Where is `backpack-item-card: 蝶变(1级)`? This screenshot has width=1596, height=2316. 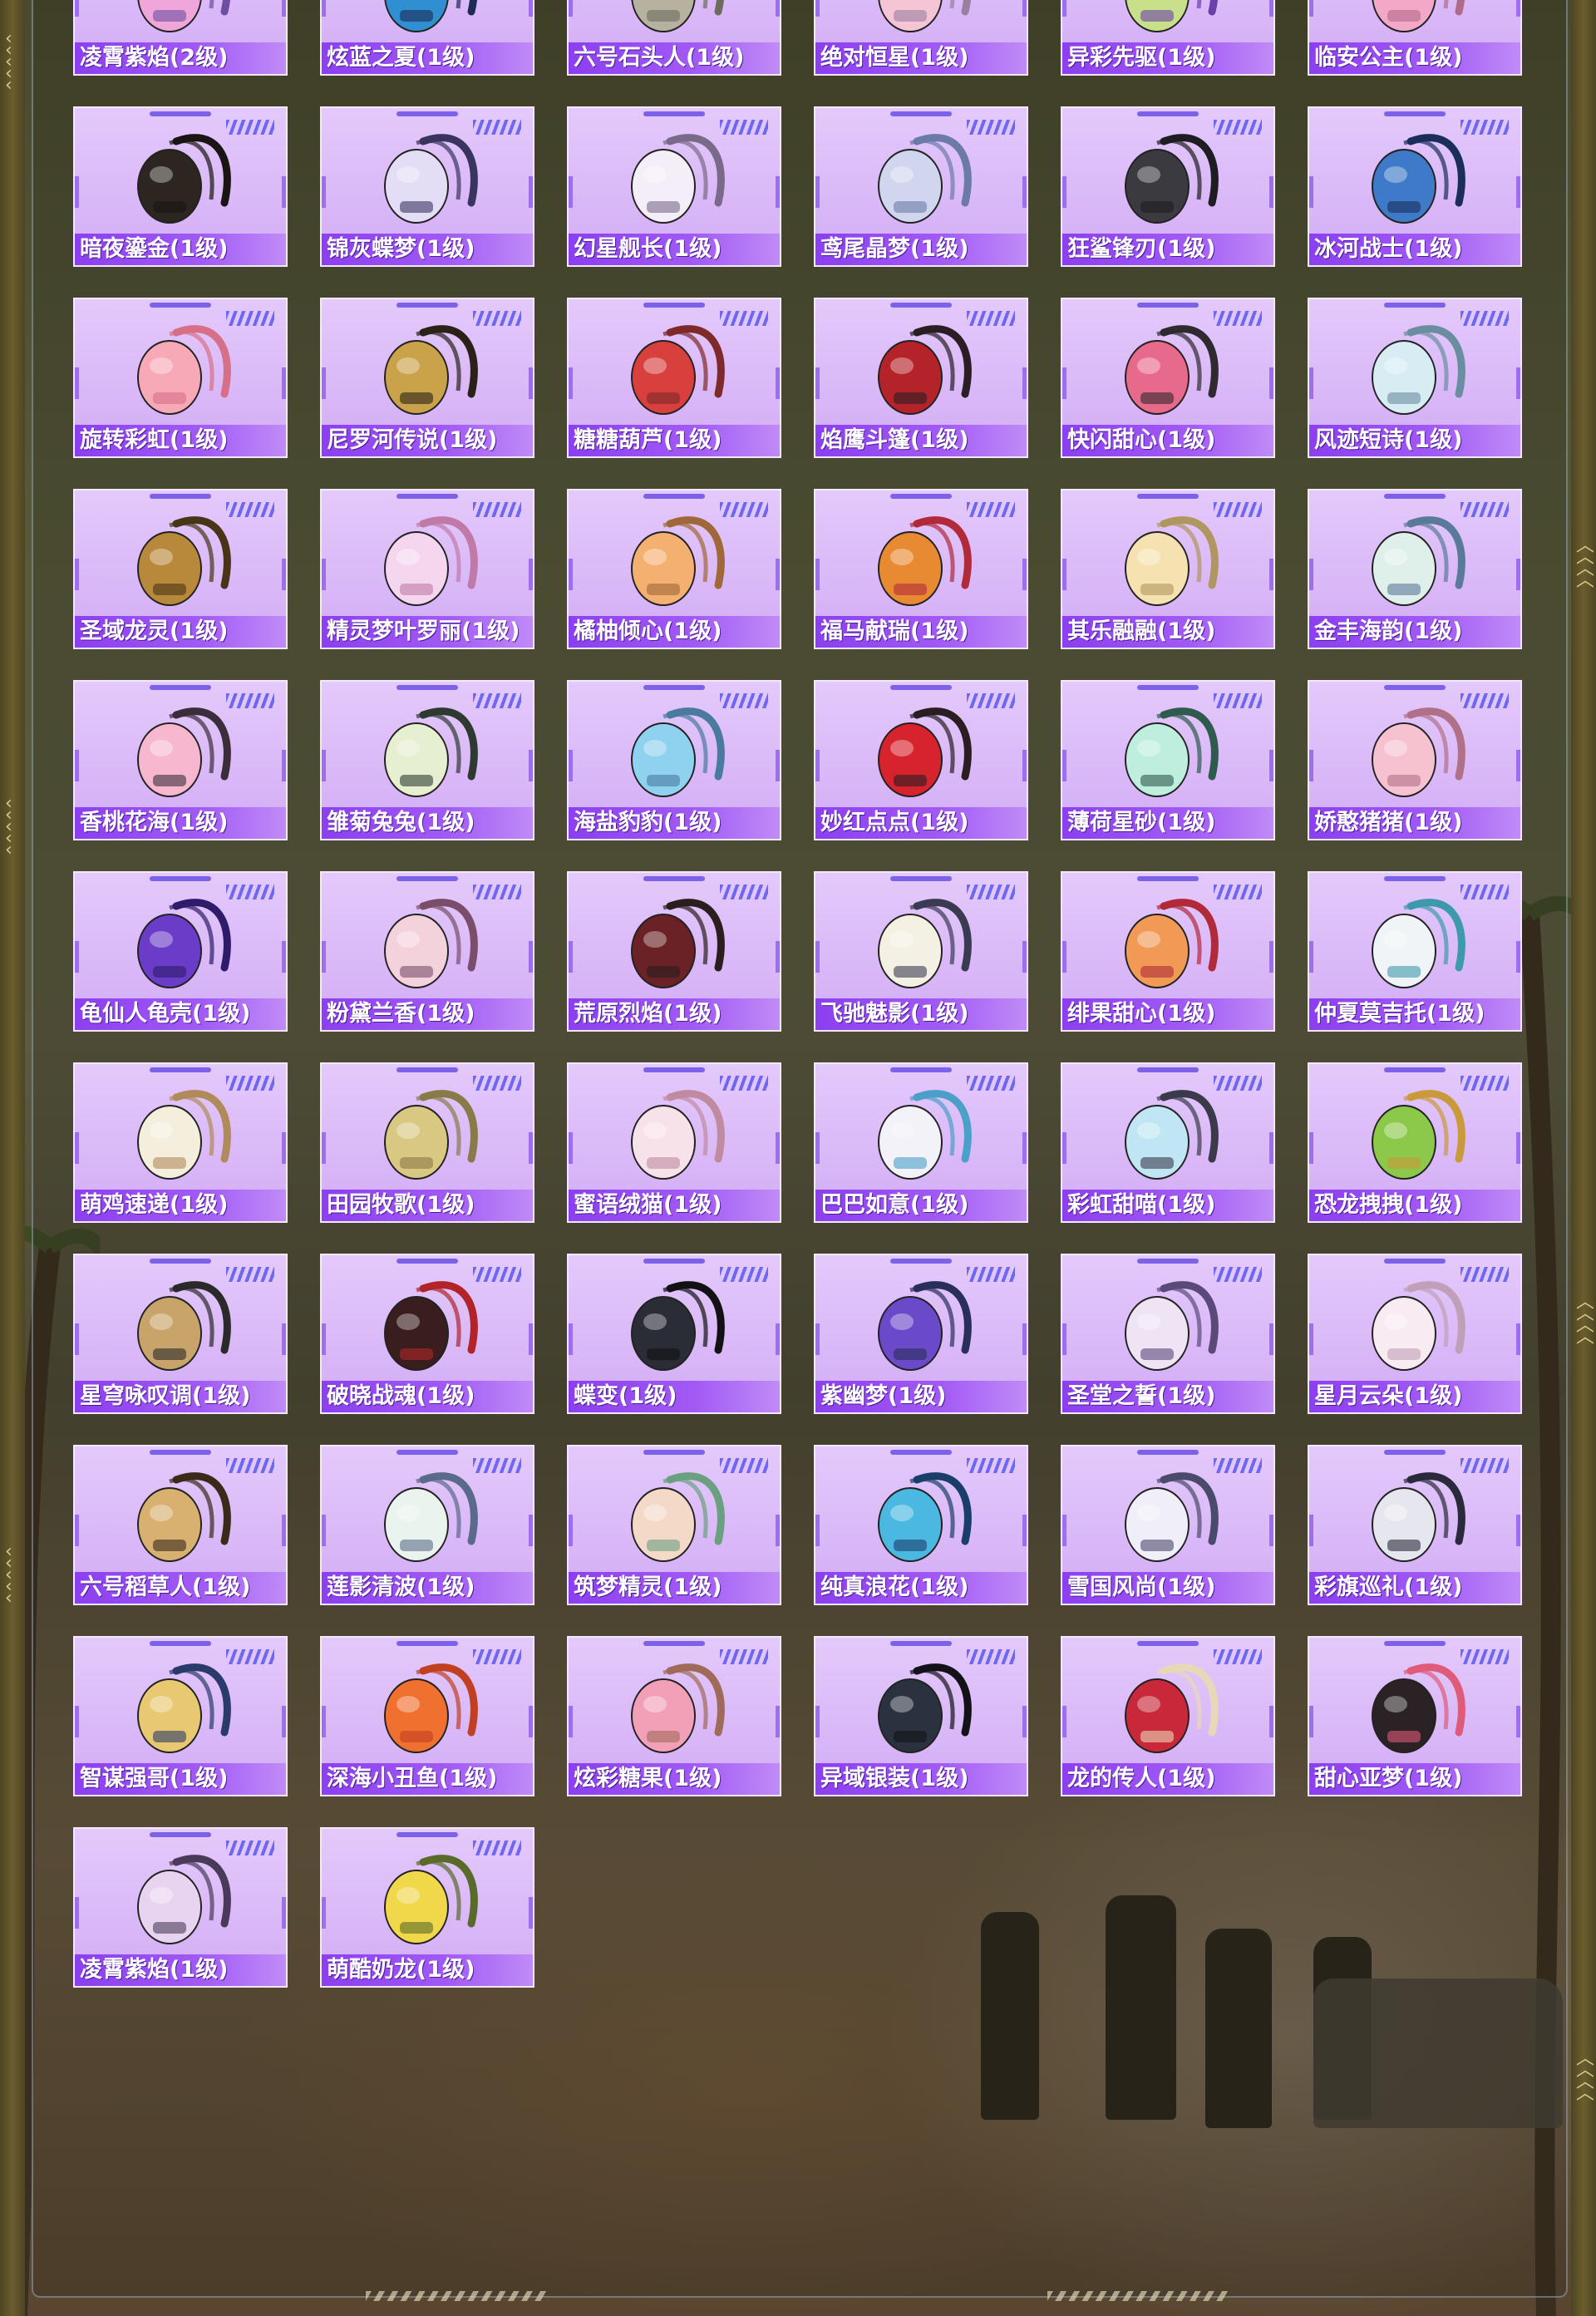
backpack-item-card: 蝶变(1级) is located at coordinates (674, 1334).